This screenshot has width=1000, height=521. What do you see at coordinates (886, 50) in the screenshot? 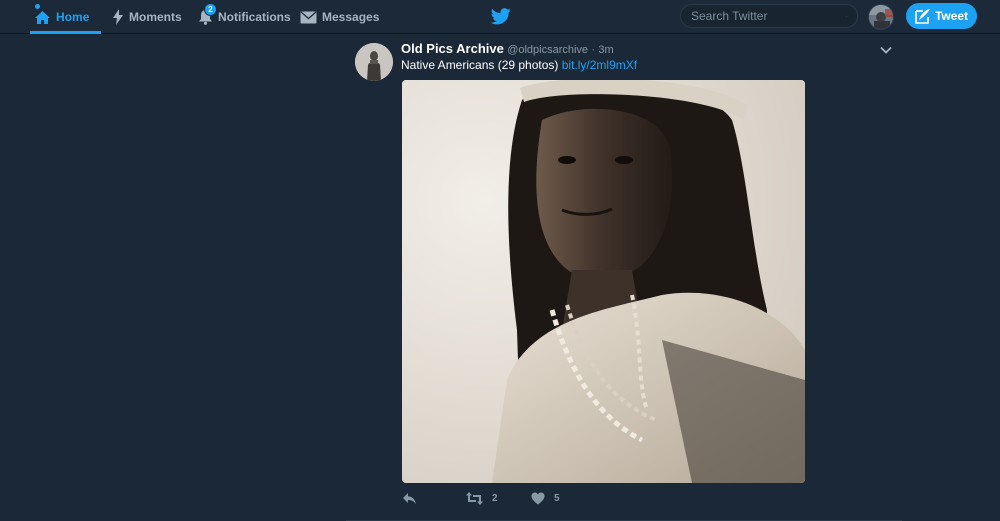
I see `chevron-down-icon` at bounding box center [886, 50].